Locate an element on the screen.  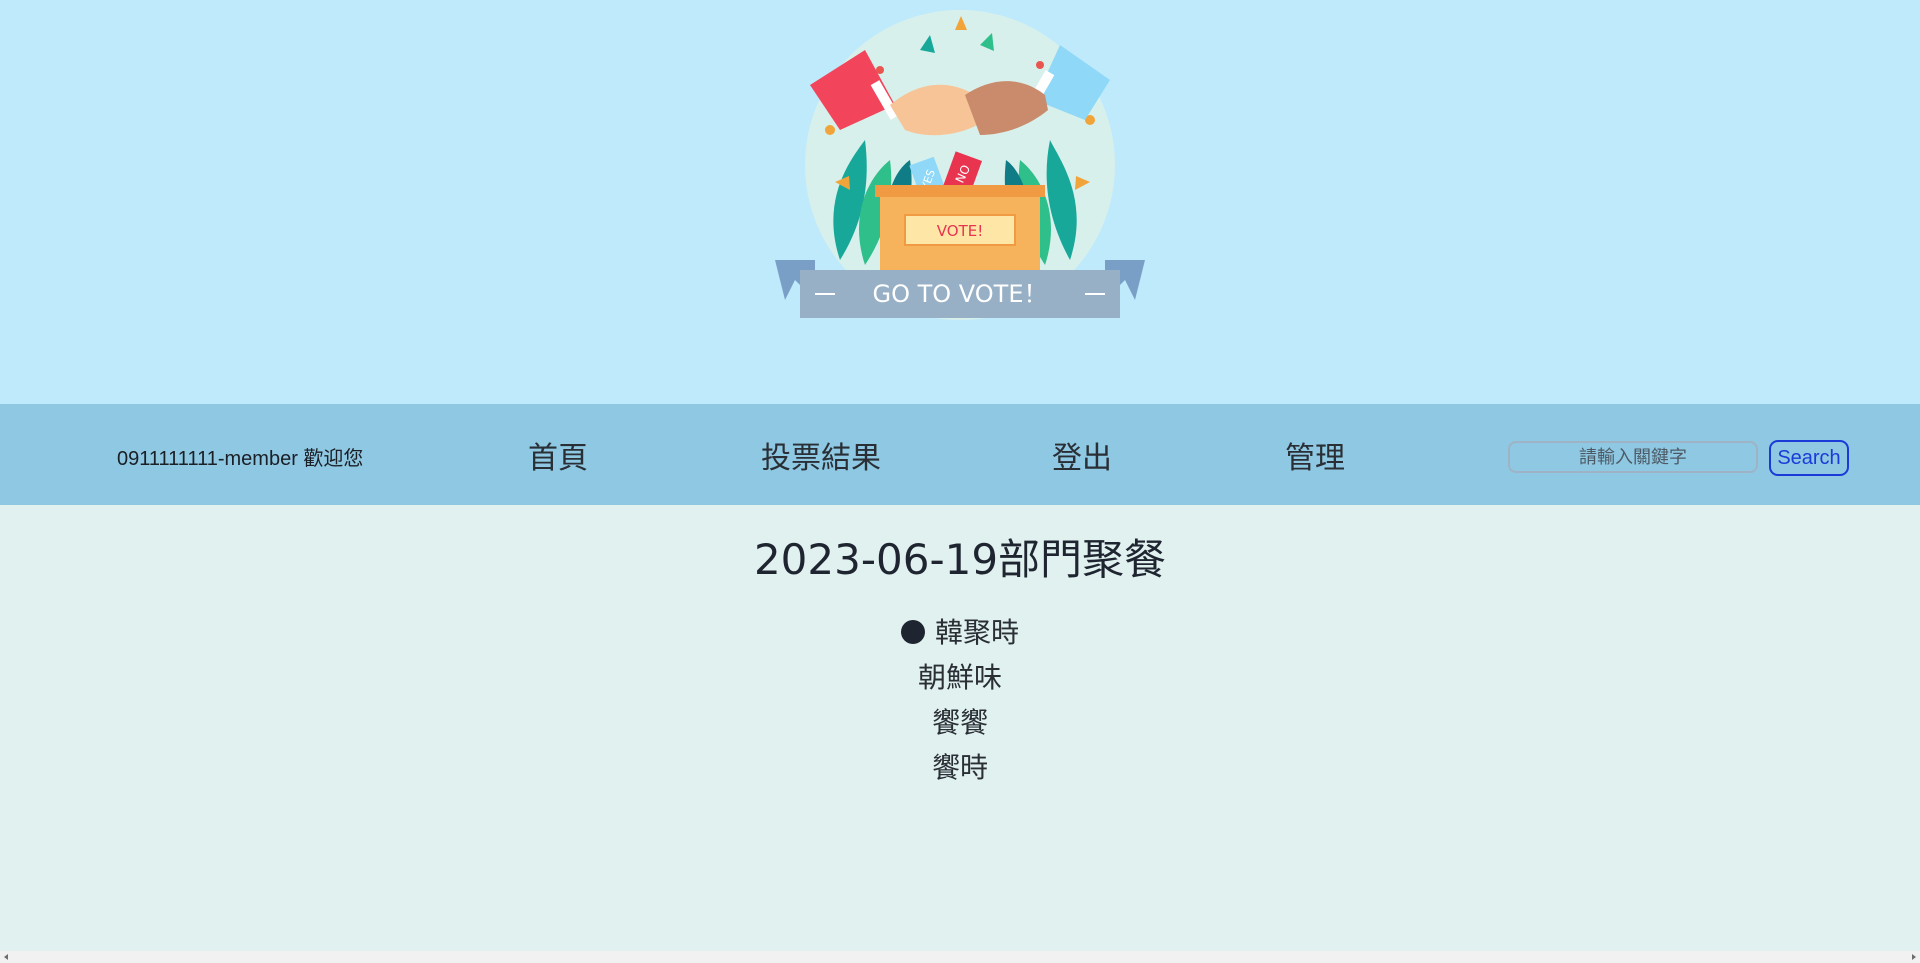
vote-option-label: 韓聚時 is located at coordinates (976, 632).